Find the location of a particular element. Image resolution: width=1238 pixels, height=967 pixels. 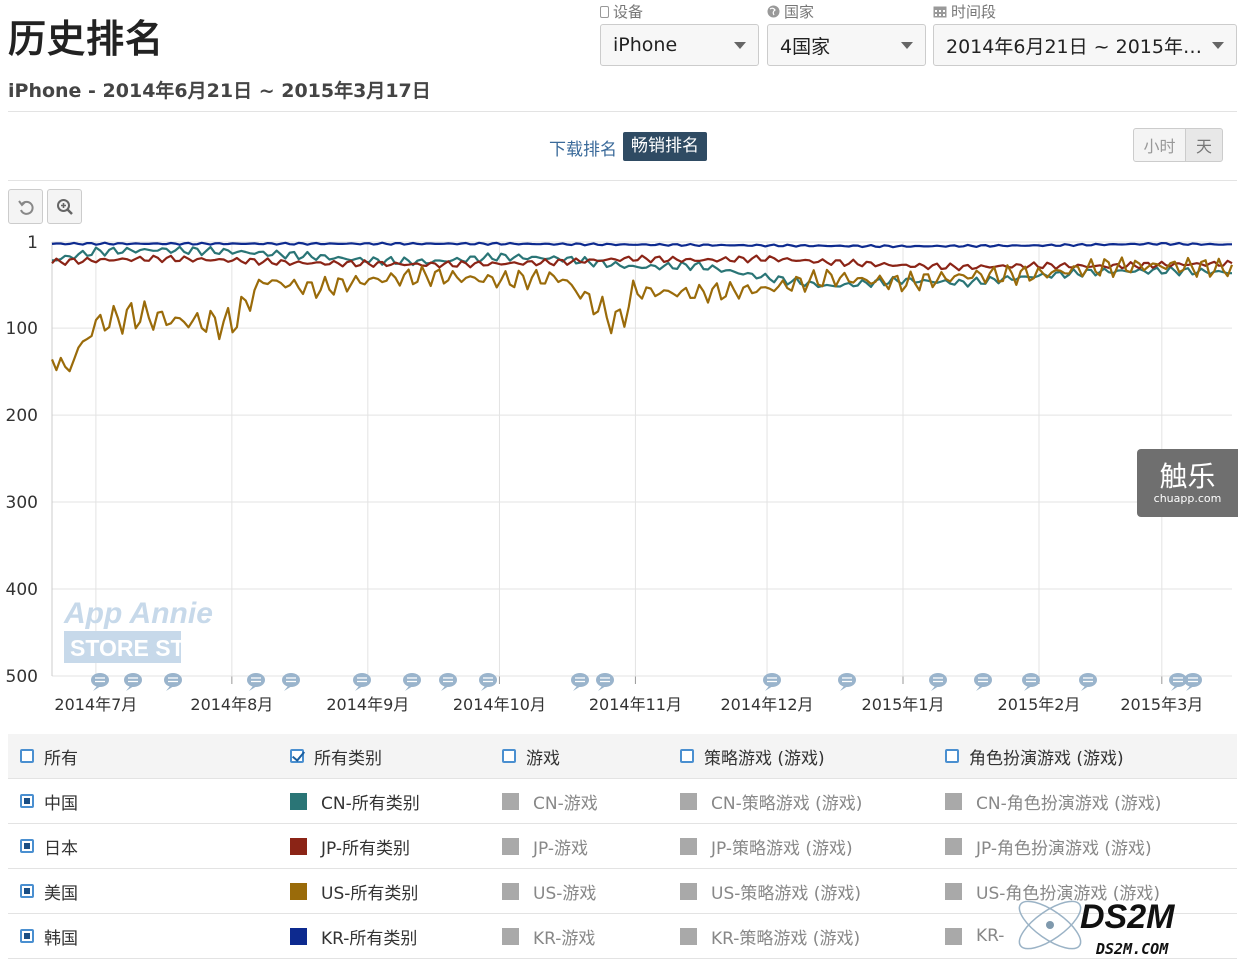

legend-series-toggle: KR-所有类别 is located at coordinates (353, 936).